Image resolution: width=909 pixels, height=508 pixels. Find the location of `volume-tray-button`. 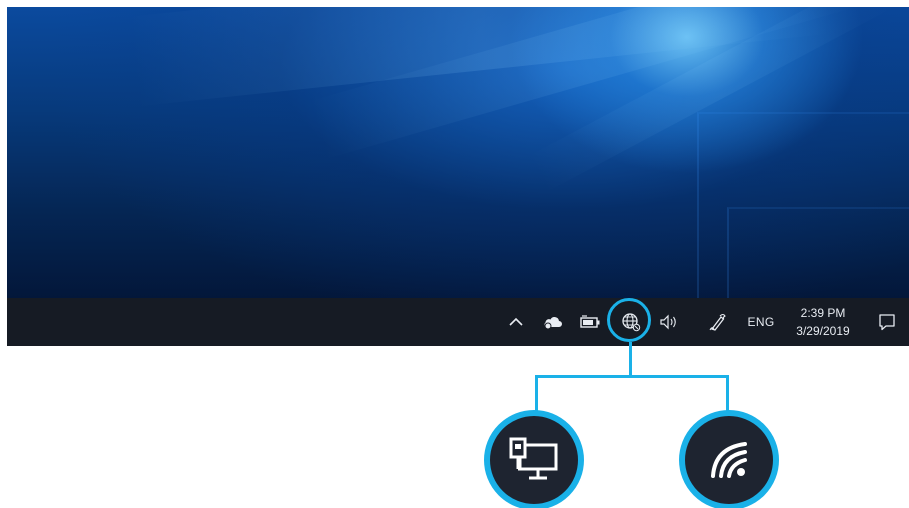

volume-tray-button is located at coordinates (669, 322).